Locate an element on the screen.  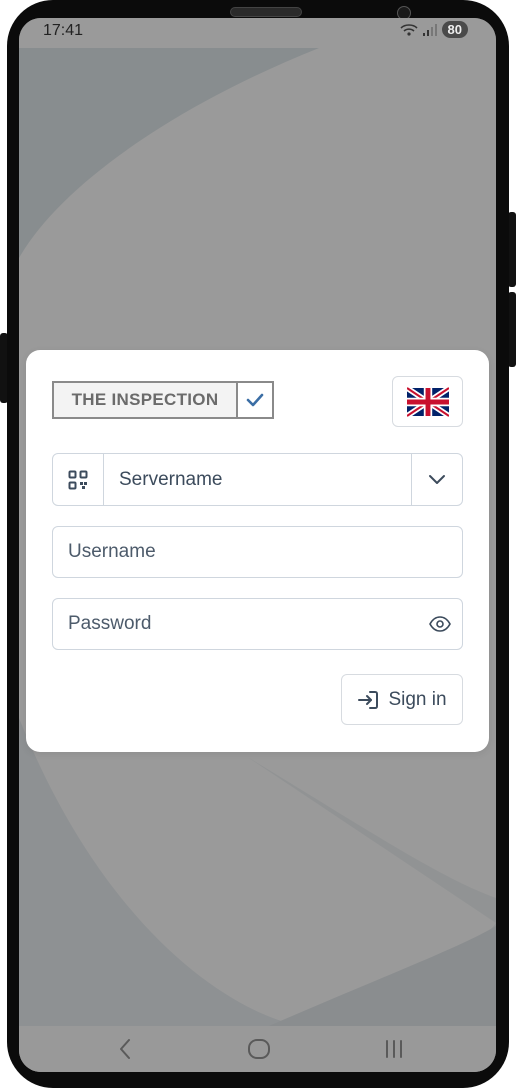
status-icons: 80 is located at coordinates (433, 29).